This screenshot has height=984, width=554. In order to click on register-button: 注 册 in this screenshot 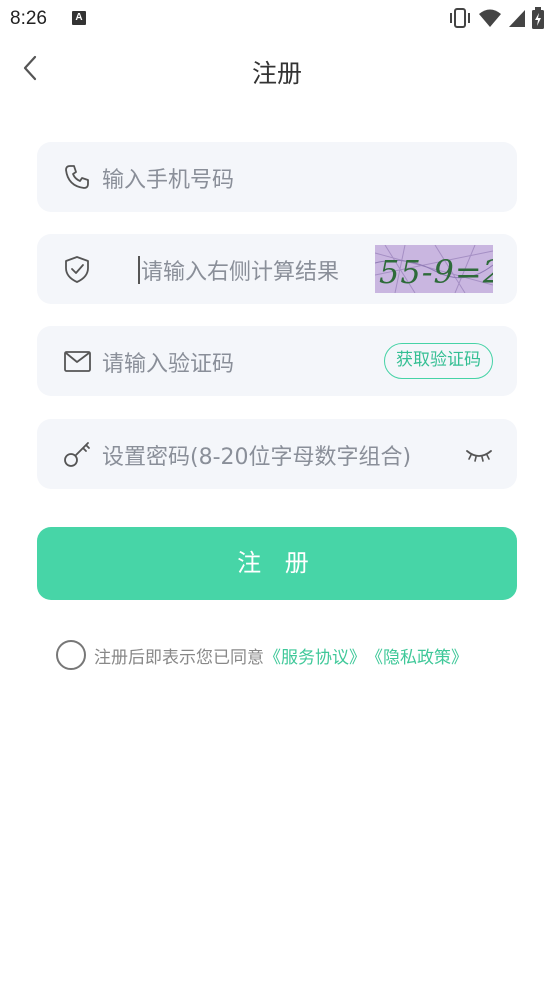, I will do `click(277, 563)`.